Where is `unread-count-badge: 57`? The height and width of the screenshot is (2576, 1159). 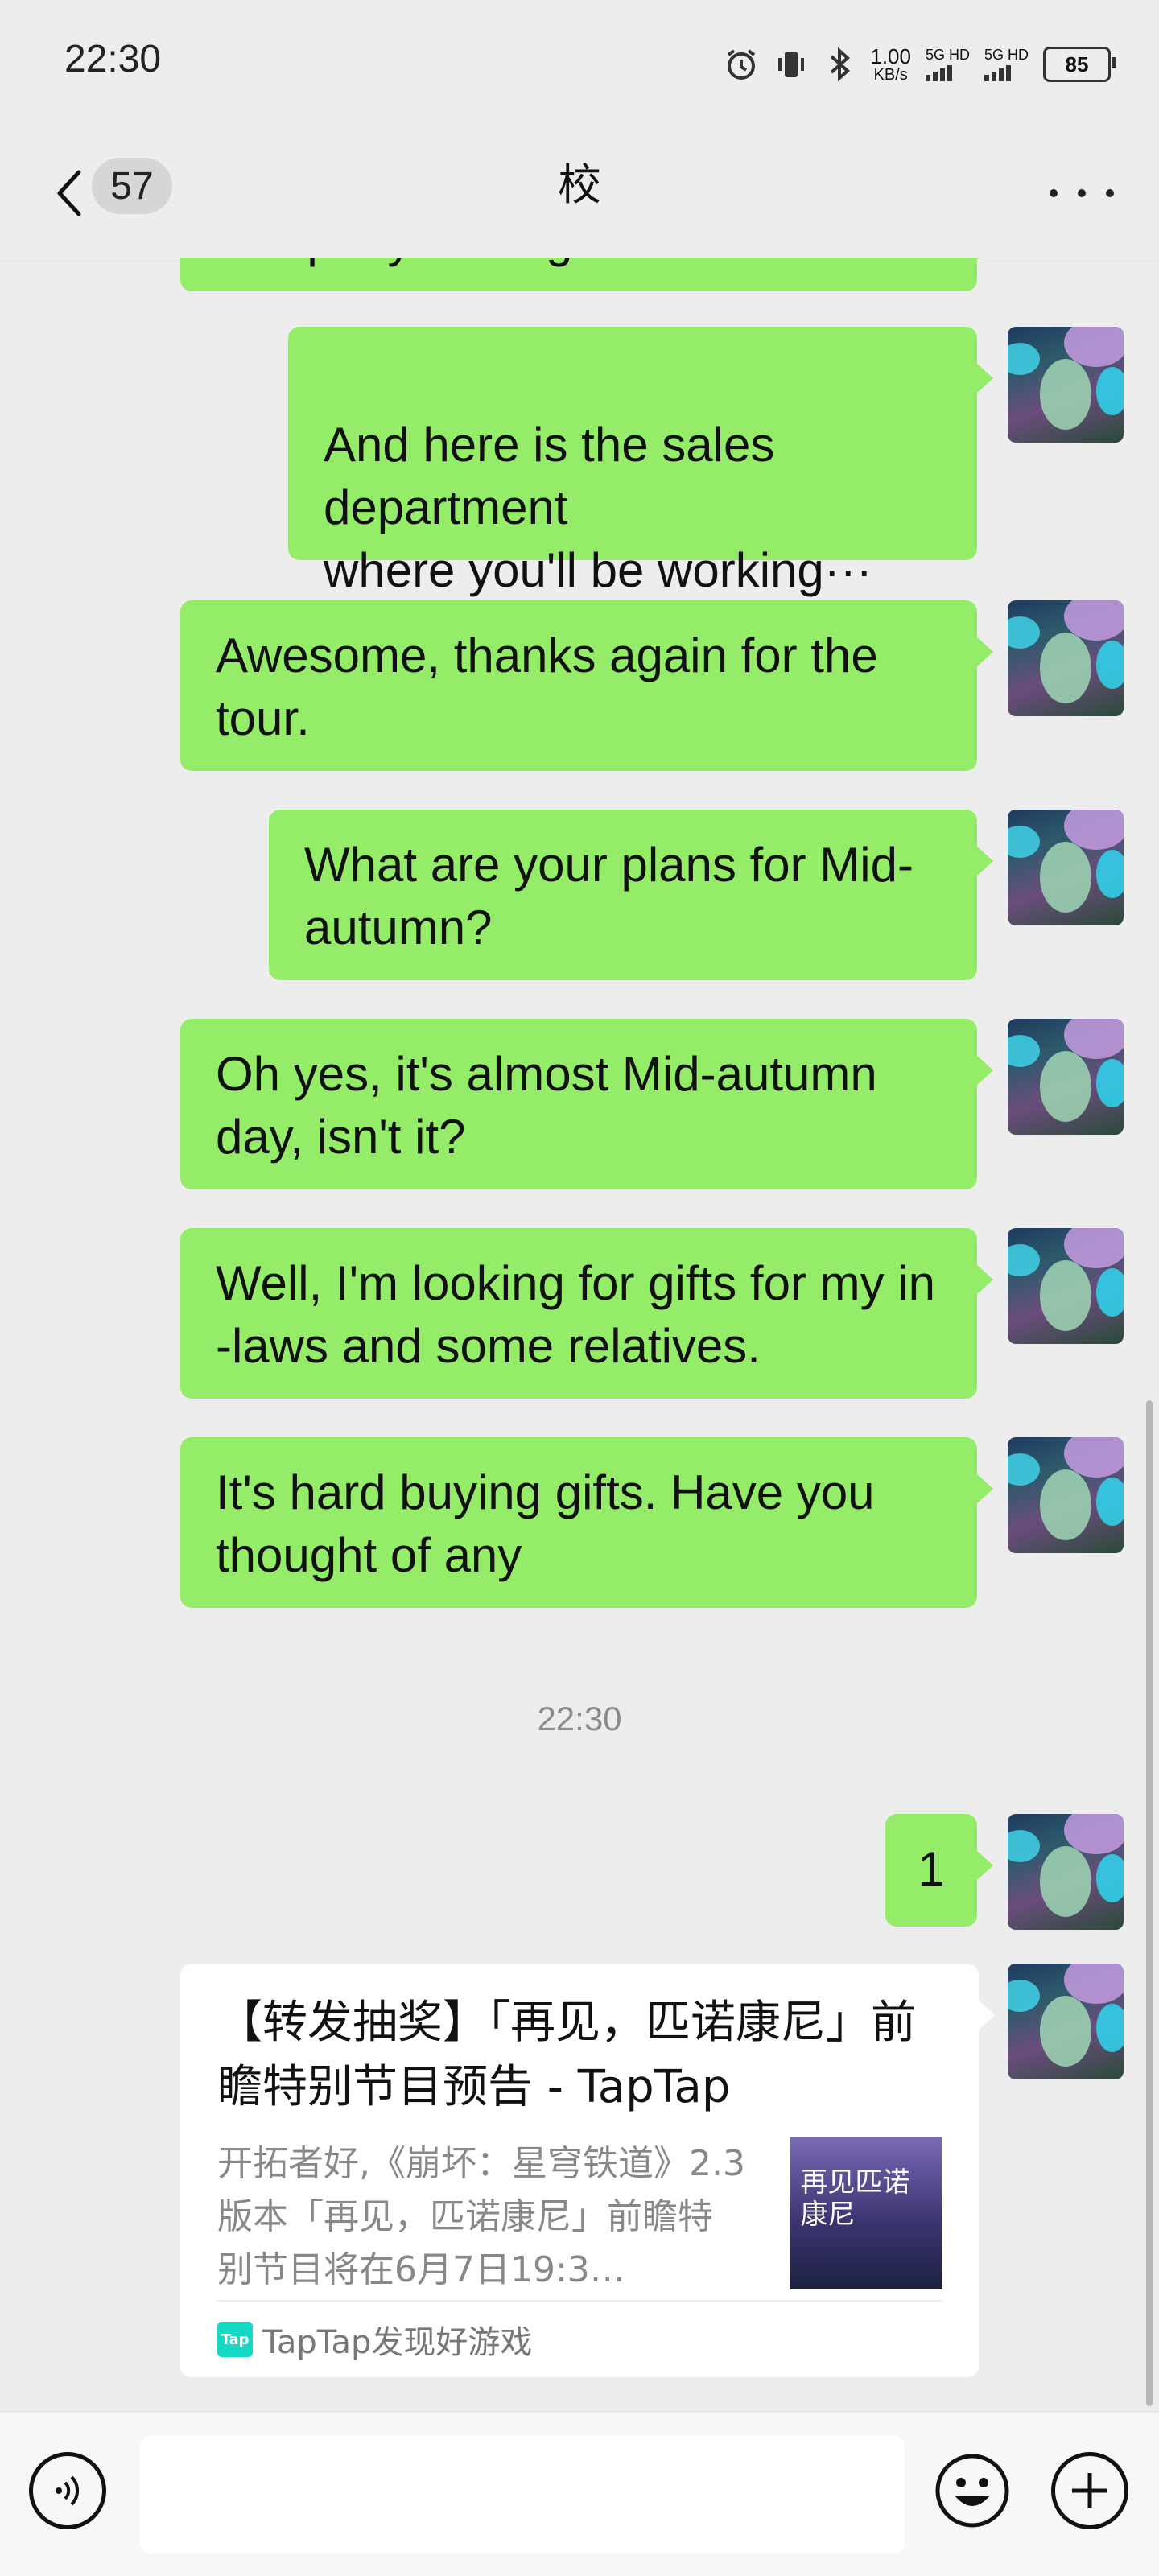
unread-count-badge: 57 is located at coordinates (132, 186).